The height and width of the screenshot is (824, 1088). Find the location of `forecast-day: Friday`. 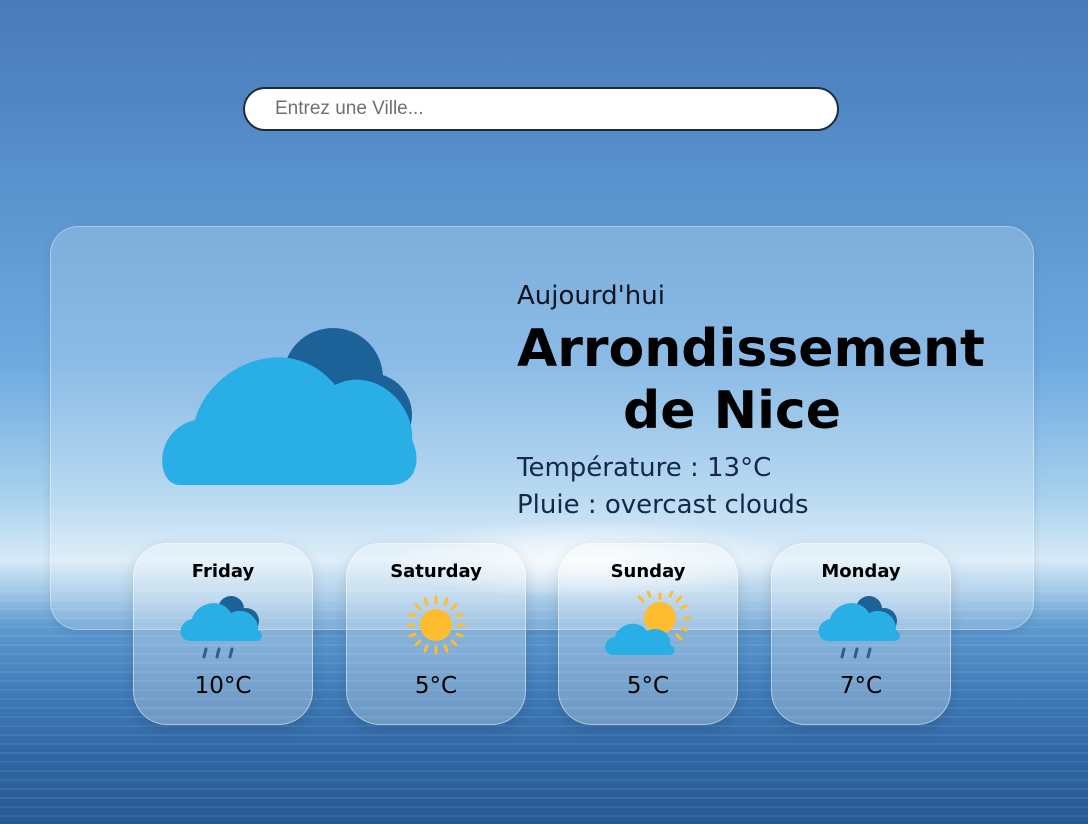

forecast-day: Friday is located at coordinates (223, 571).